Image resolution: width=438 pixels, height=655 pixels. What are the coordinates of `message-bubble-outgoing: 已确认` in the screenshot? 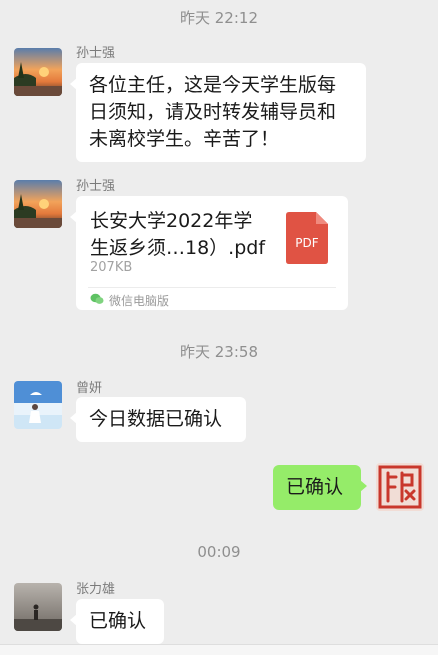 It's located at (320, 487).